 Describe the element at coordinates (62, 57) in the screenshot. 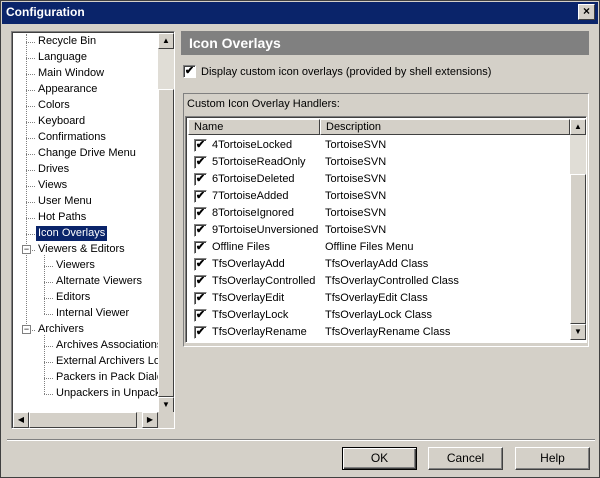

I see `tree-item: Language` at that location.